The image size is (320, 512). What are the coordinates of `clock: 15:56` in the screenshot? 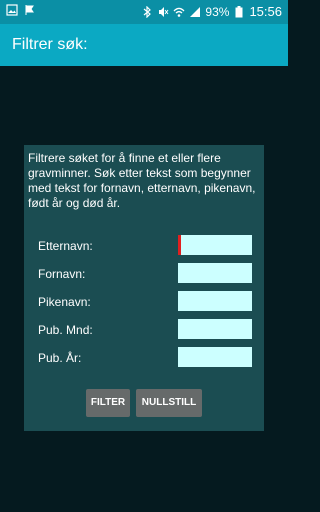 It's located at (265, 11).